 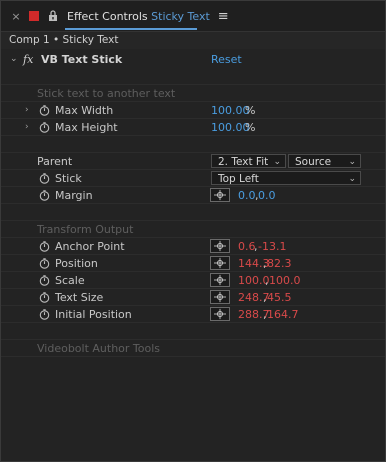 I want to click on property-label: Parent, so click(x=55, y=161).